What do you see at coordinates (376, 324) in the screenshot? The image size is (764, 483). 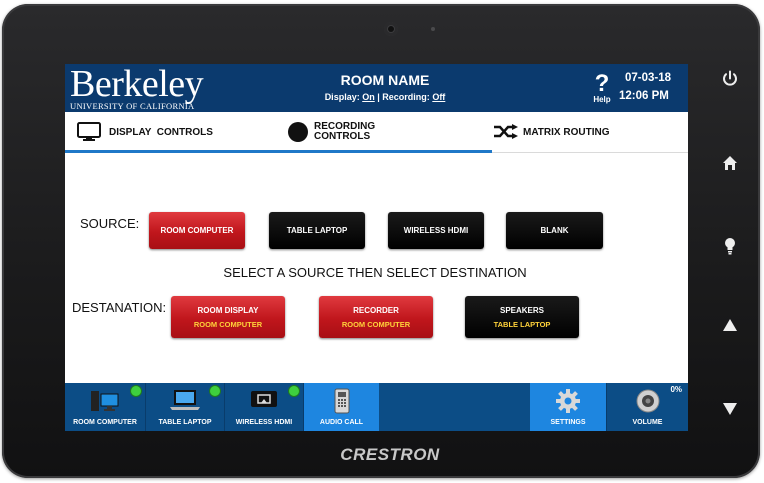 I see `destination-recorder-source: ROOM COMPUTER` at bounding box center [376, 324].